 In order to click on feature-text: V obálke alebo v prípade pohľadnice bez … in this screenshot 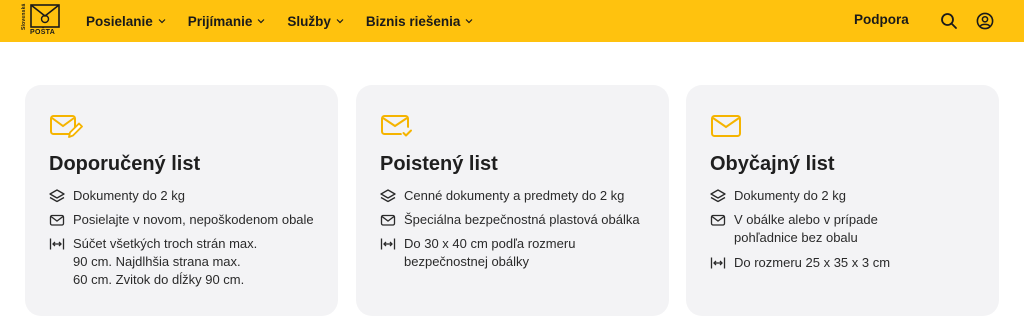, I will do `click(806, 229)`.